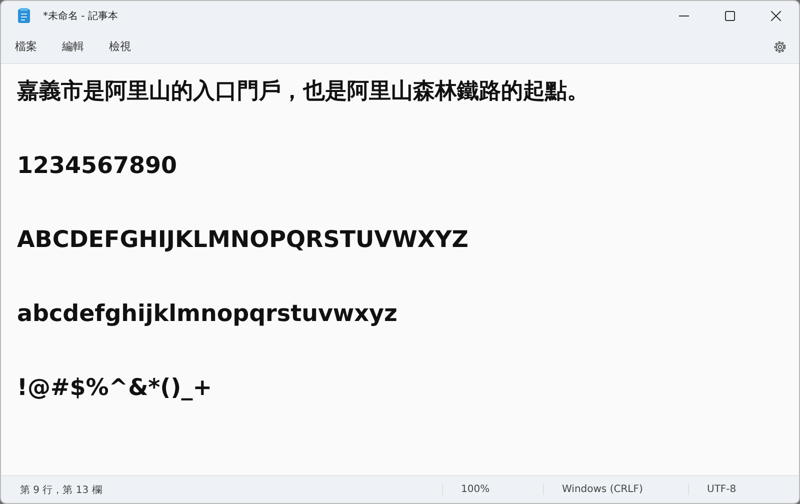  Describe the element at coordinates (120, 46) in the screenshot. I see `menu-item: 檢視` at that location.